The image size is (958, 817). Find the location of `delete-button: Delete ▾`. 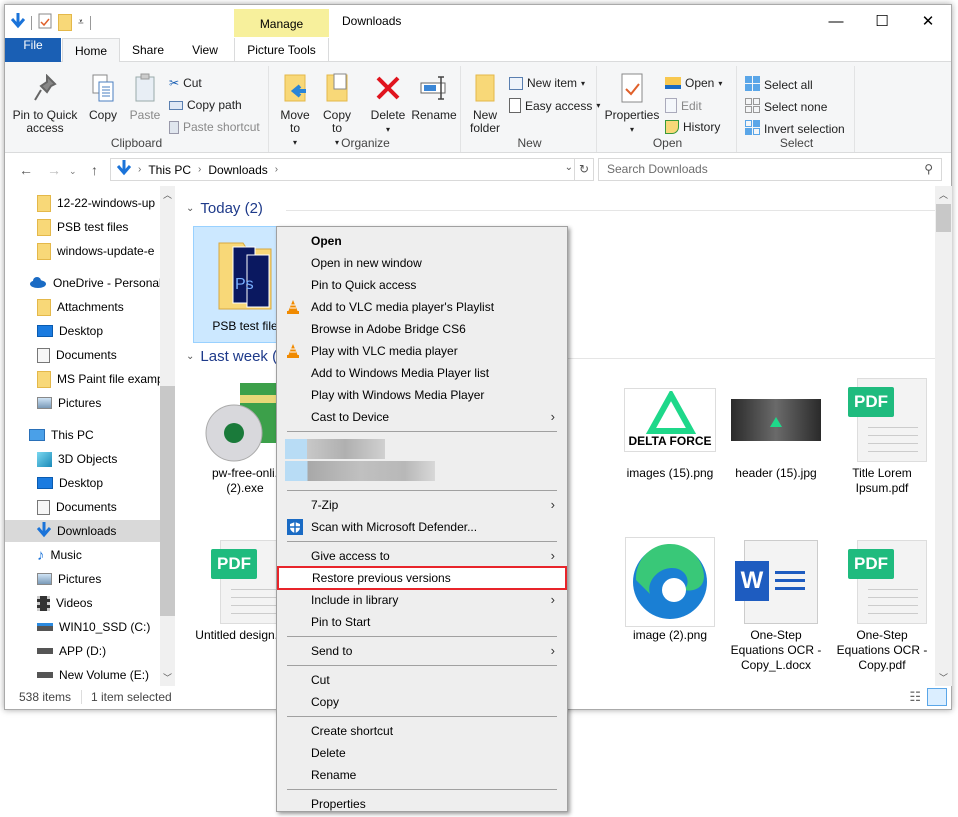

delete-button: Delete ▾ is located at coordinates (388, 103).